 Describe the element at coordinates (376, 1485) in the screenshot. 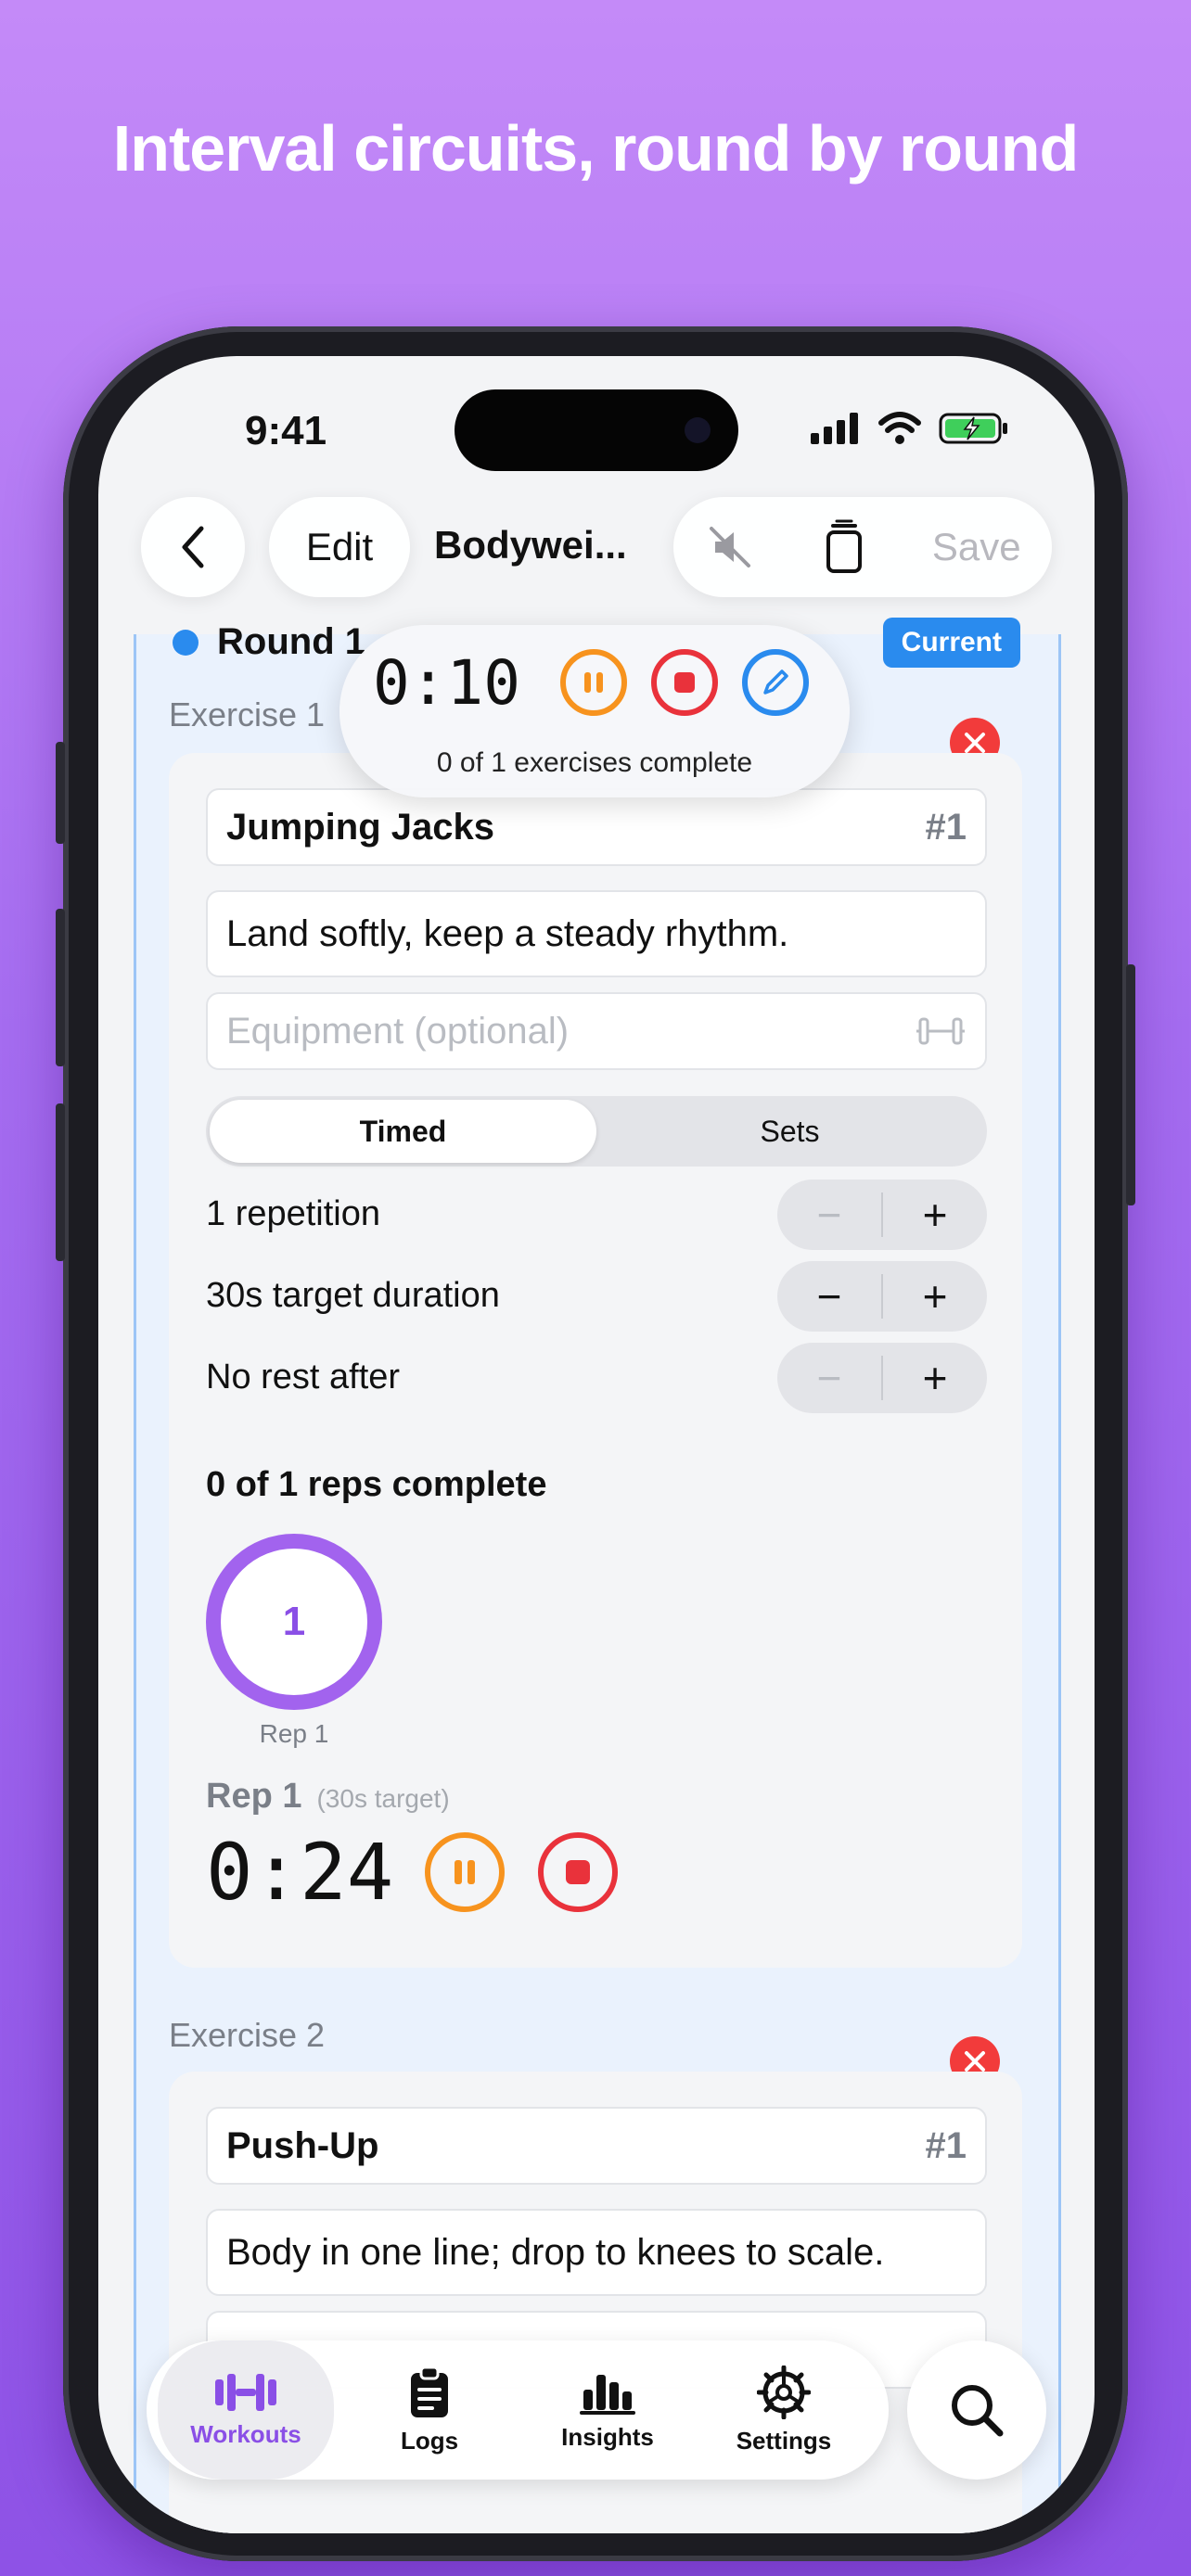

I see `reps-complete-title: 0 of 1 reps complete` at that location.